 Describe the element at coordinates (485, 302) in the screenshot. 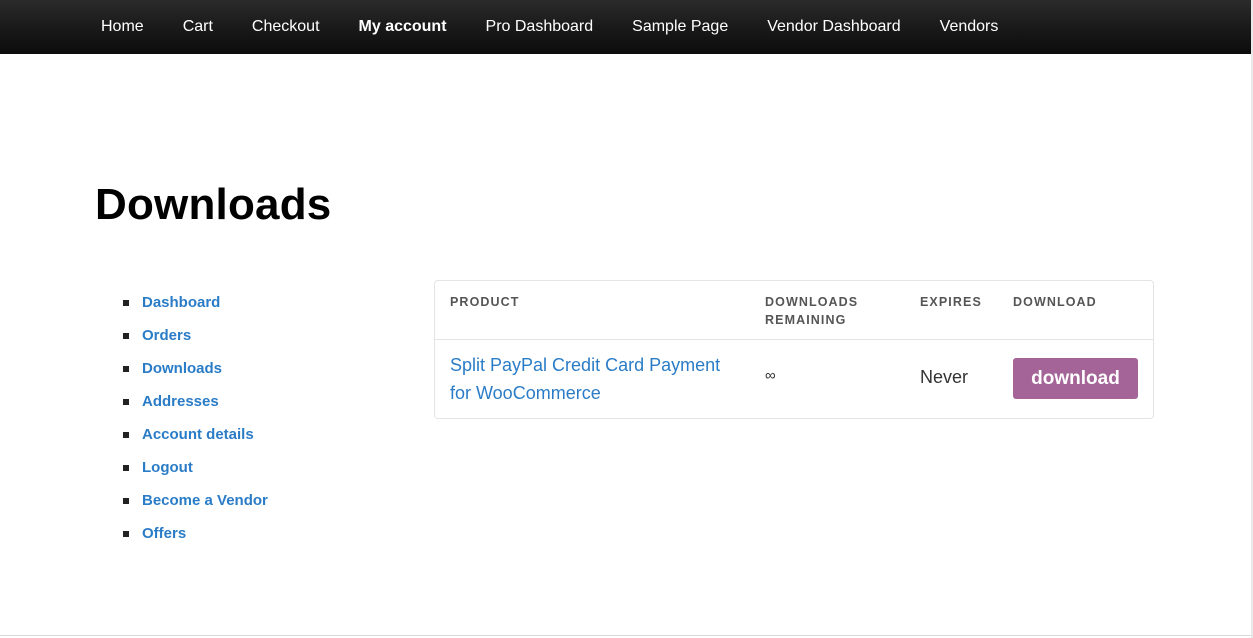

I see `column-header-product: PRODUCT` at that location.